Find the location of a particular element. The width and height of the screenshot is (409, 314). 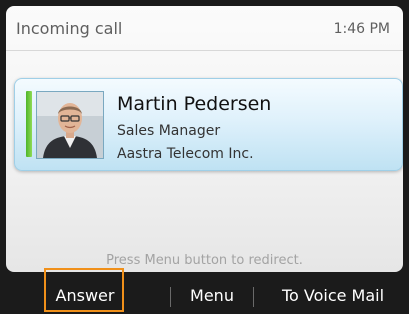

redirect-hint: Press Menu button to redirect. is located at coordinates (204, 260).